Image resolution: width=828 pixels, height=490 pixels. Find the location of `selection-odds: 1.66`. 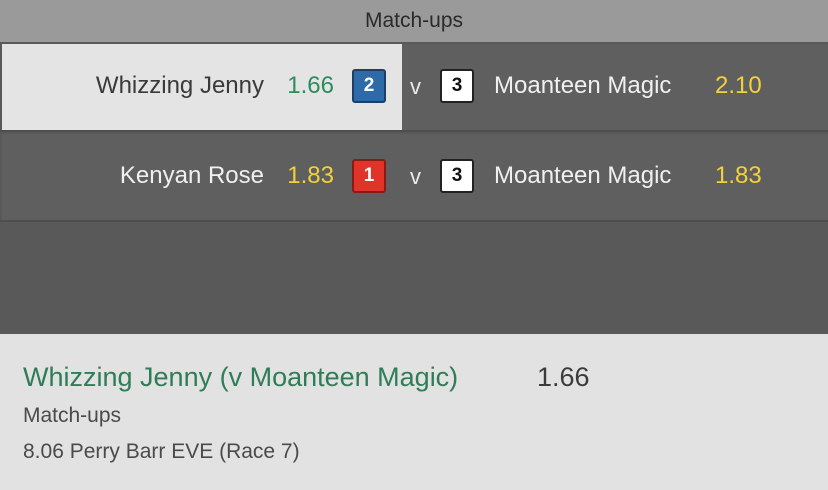

selection-odds: 1.66 is located at coordinates (563, 377).